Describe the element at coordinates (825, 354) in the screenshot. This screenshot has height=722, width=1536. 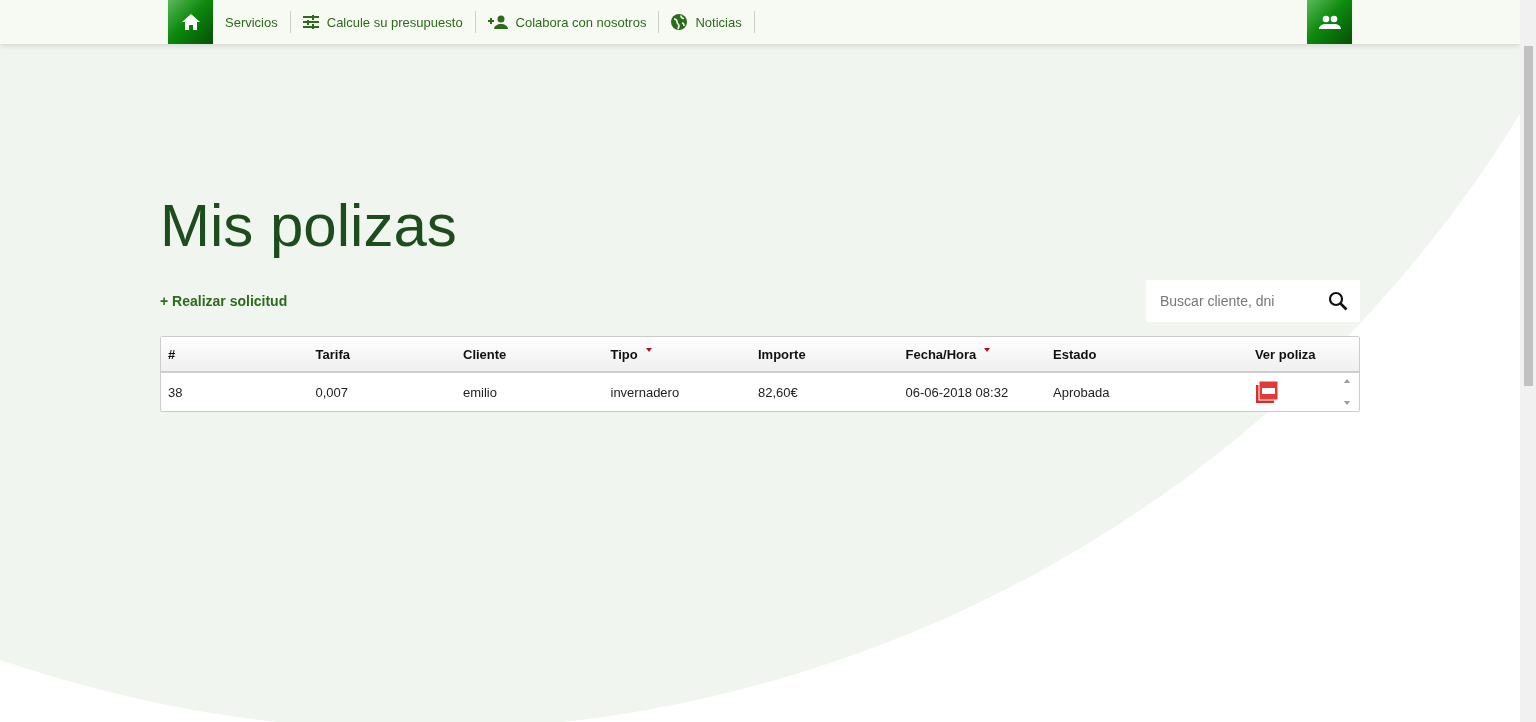
I see `column-header: Importe` at that location.